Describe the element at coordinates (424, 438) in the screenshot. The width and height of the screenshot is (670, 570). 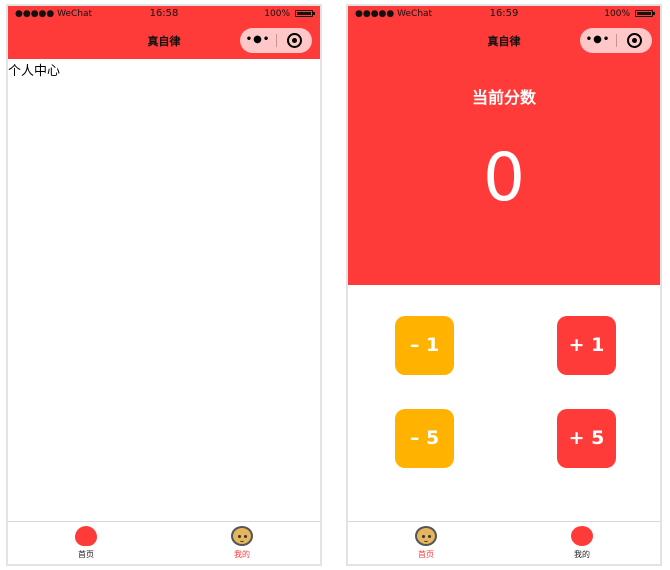
I see `minus-five-button: – 5` at that location.